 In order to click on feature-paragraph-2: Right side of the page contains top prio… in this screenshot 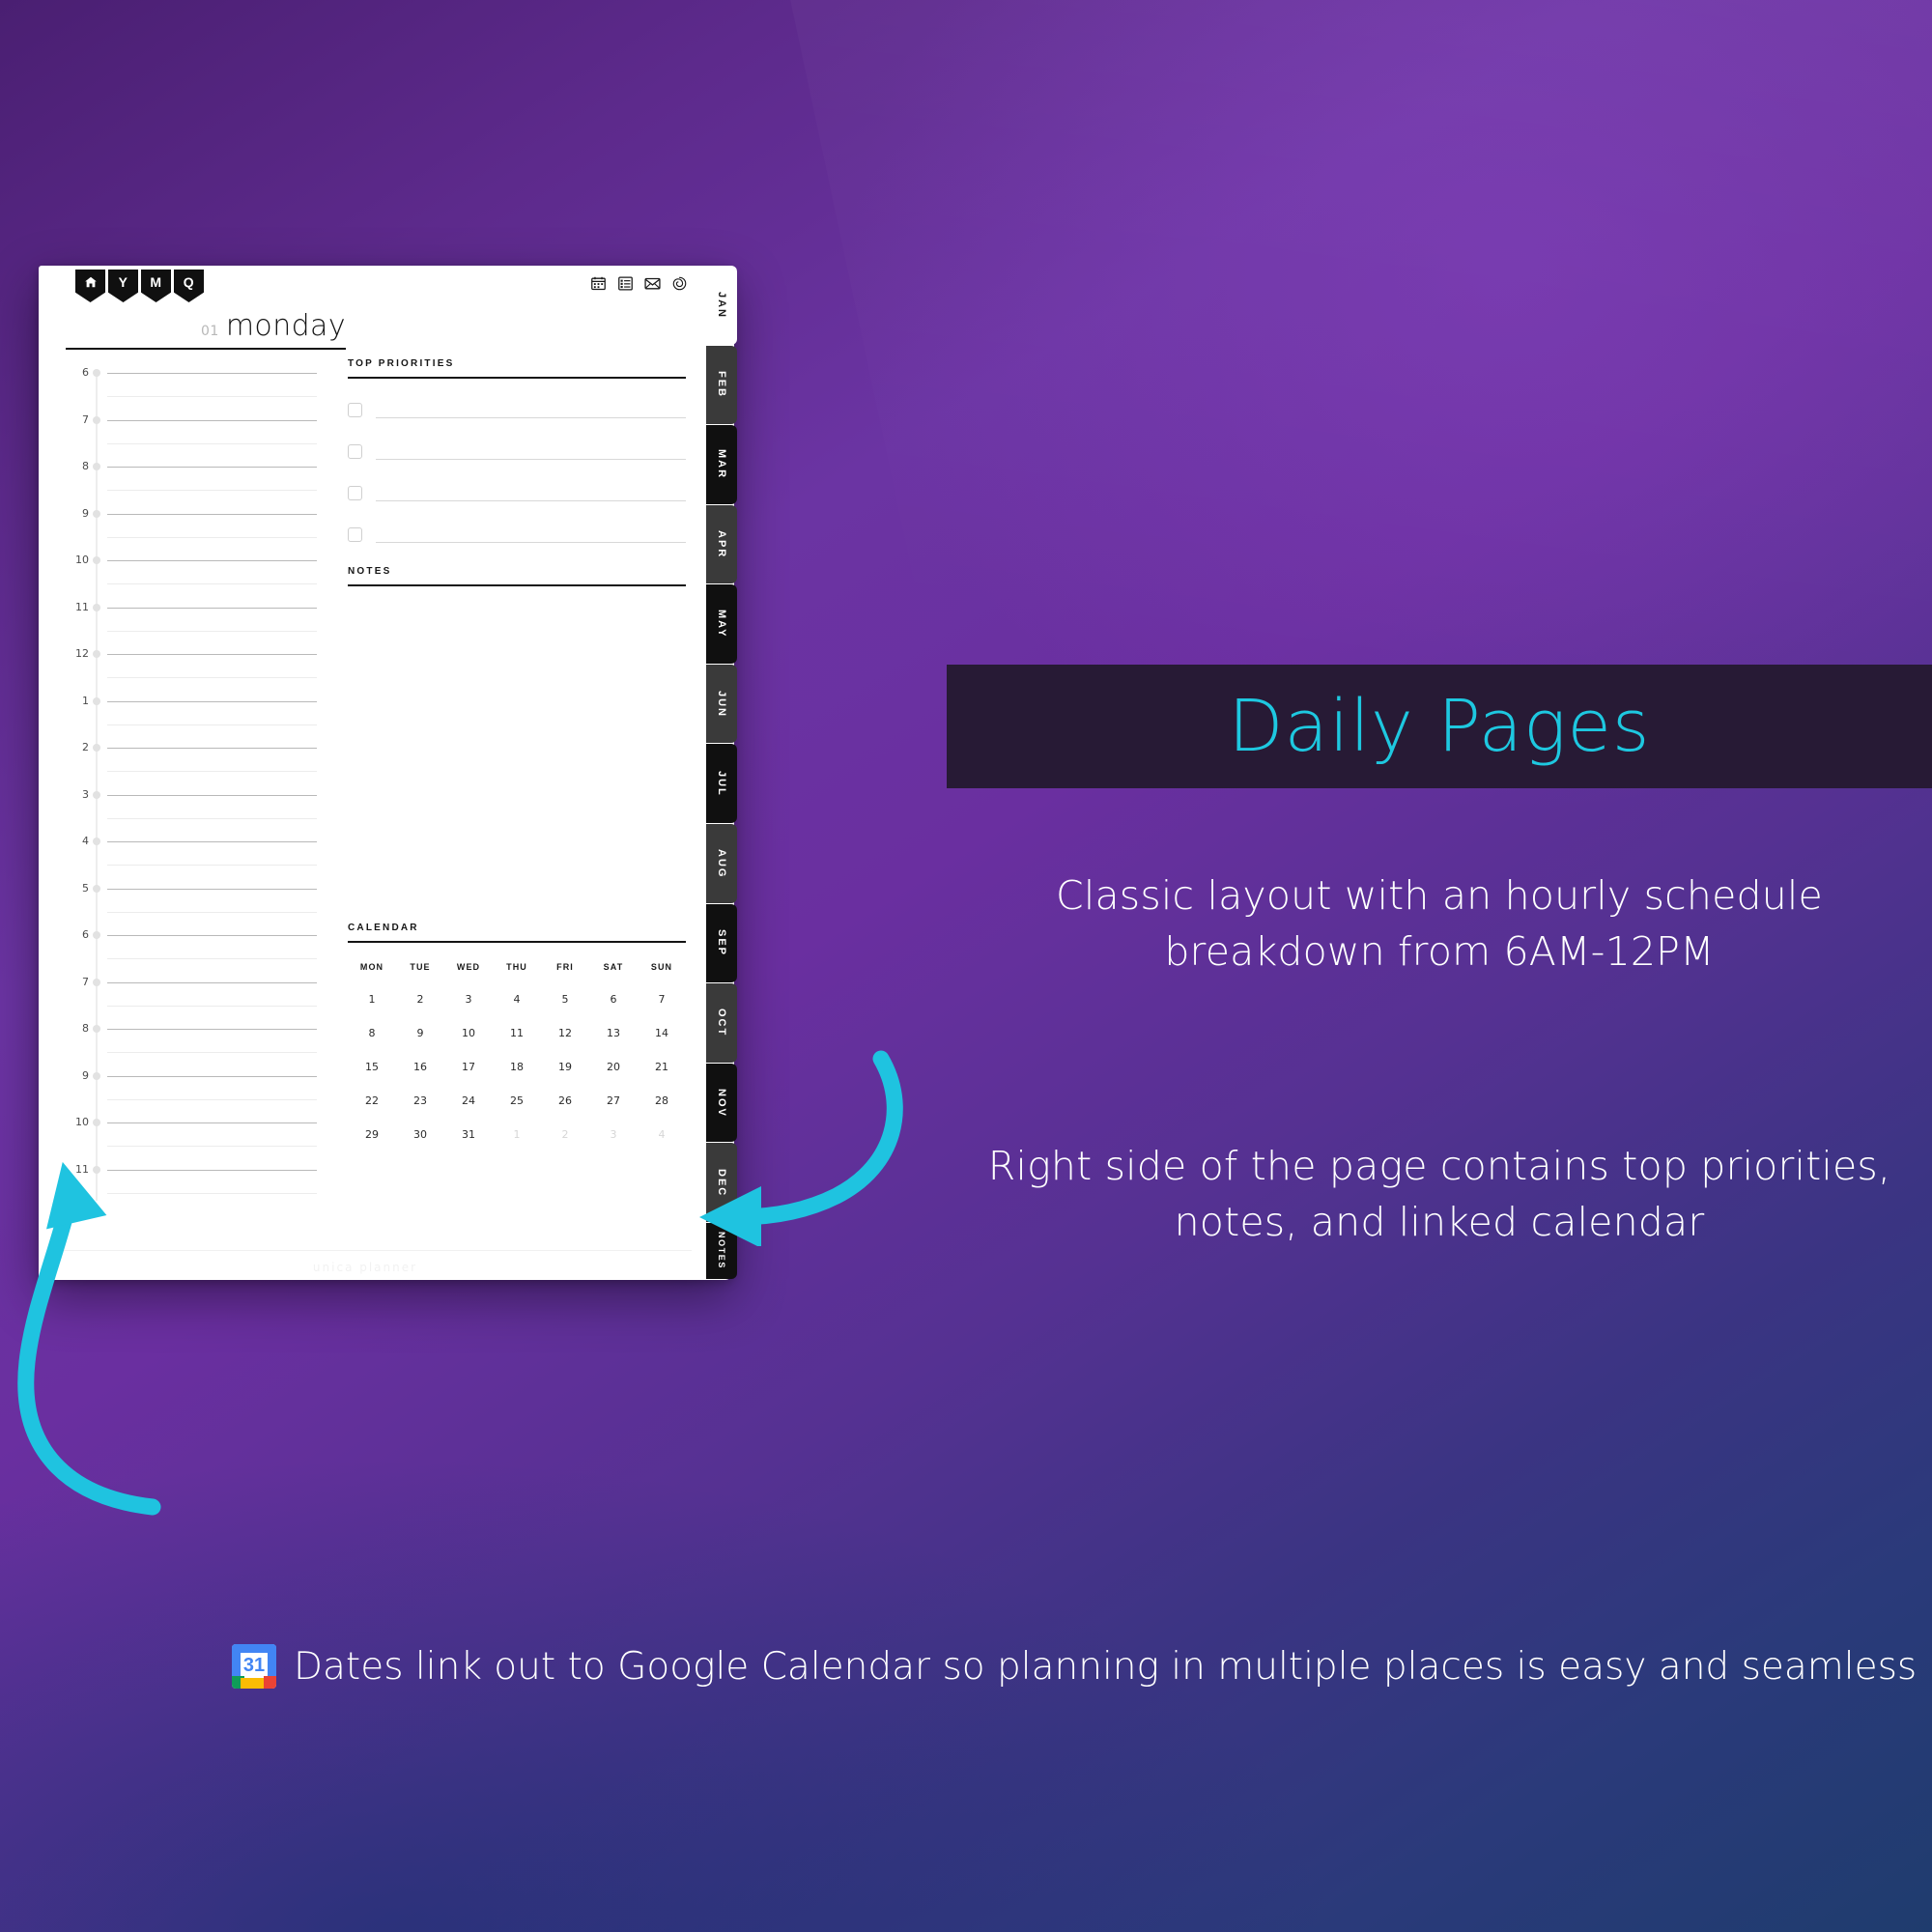, I will do `click(1439, 1194)`.